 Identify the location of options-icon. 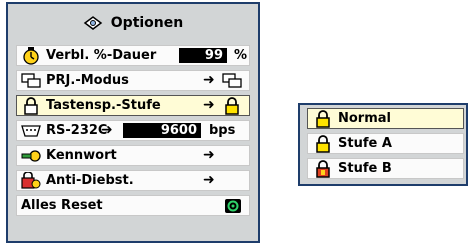
(93, 23).